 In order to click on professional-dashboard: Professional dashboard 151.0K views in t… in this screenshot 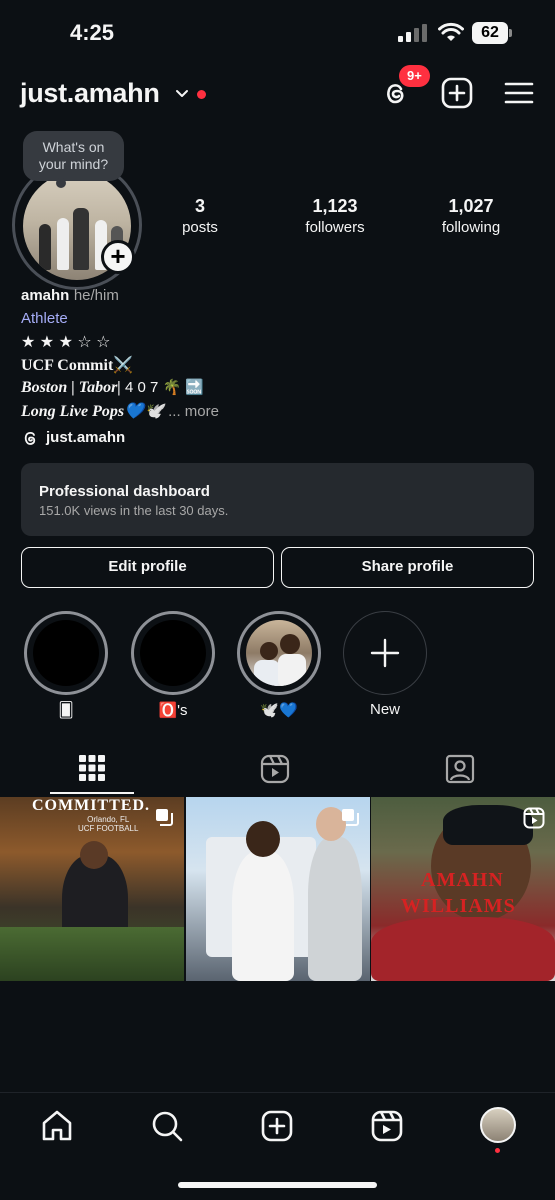, I will do `click(277, 499)`.